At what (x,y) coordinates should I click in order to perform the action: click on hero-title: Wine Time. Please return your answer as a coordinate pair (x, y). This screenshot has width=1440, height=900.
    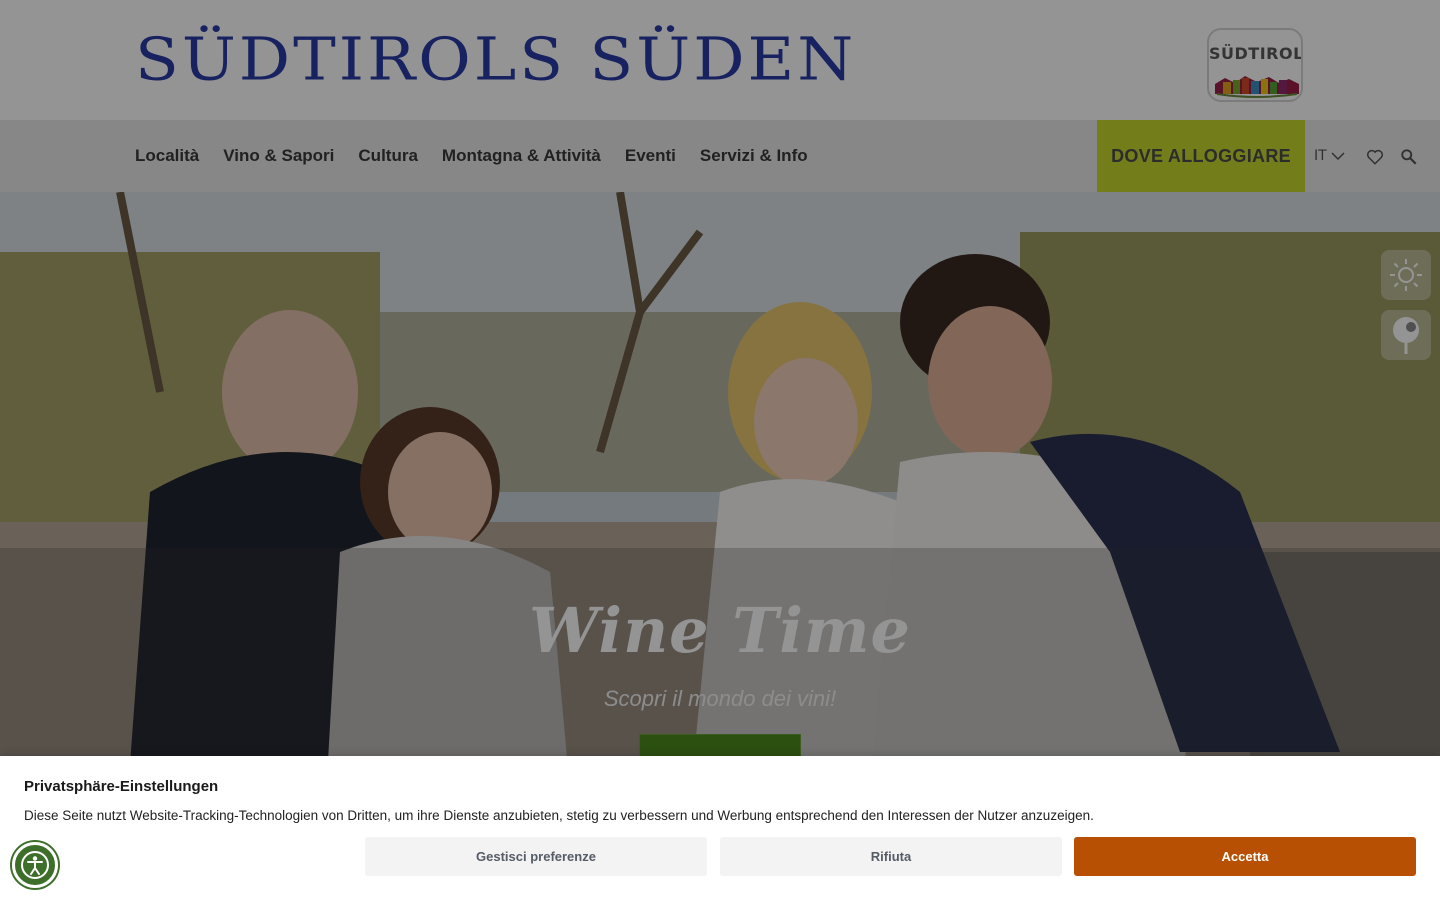
    Looking at the image, I should click on (720, 630).